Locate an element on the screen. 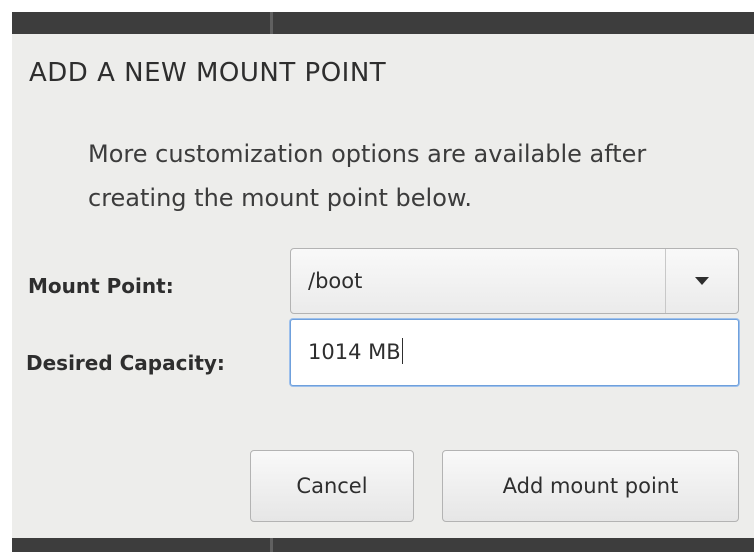 The width and height of the screenshot is (754, 552). desired-capacity-text: 1014 MB is located at coordinates (354, 352).